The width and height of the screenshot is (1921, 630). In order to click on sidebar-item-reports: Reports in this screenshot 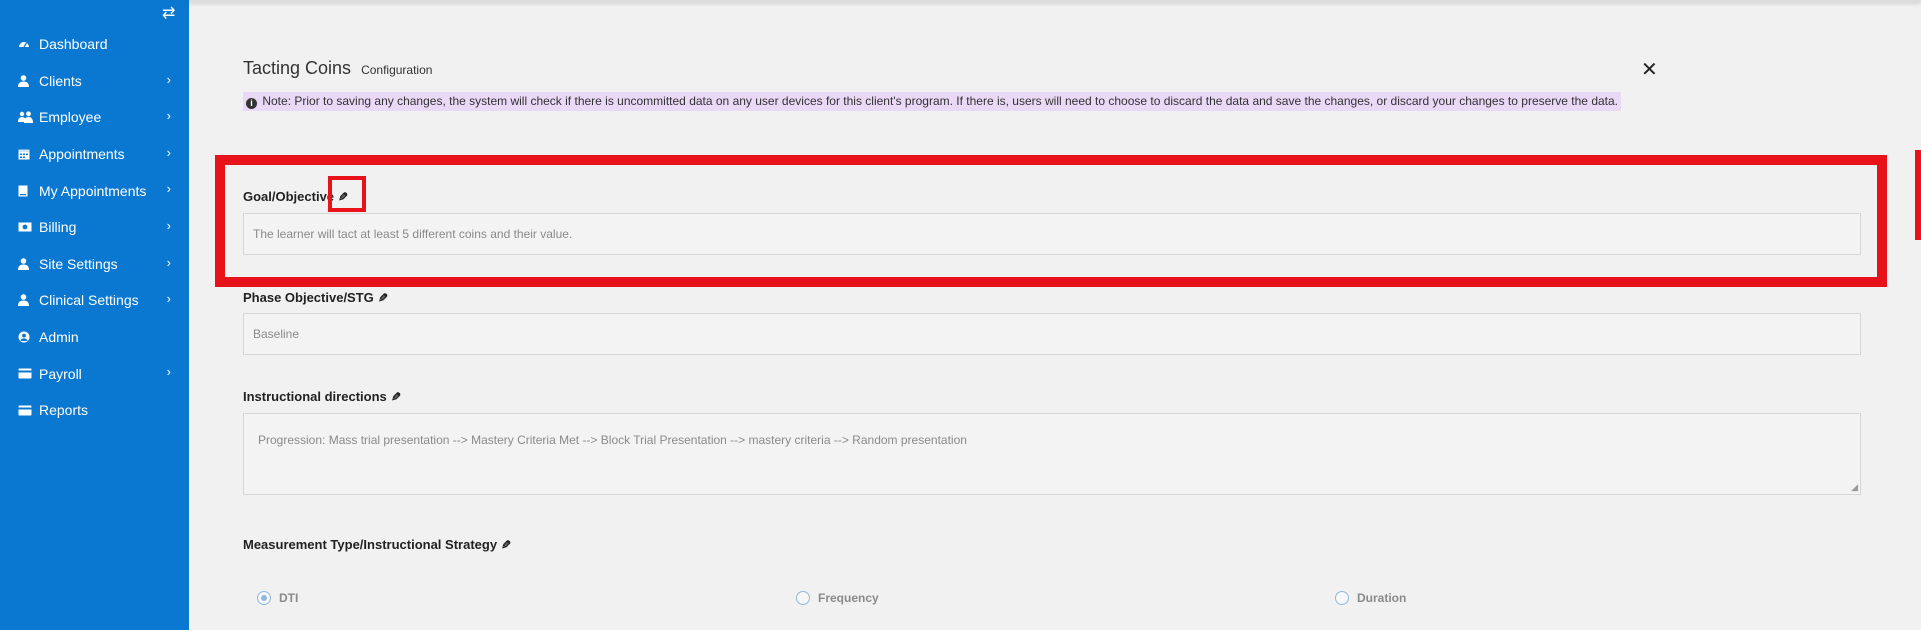, I will do `click(94, 410)`.